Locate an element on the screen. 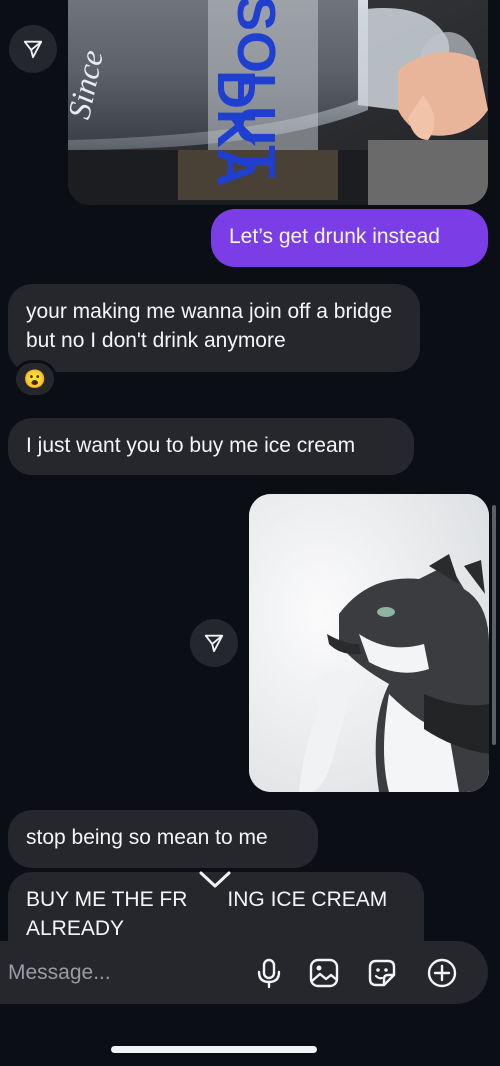 Image resolution: width=500 pixels, height=1066 pixels. jump-to-latest-button is located at coordinates (215, 880).